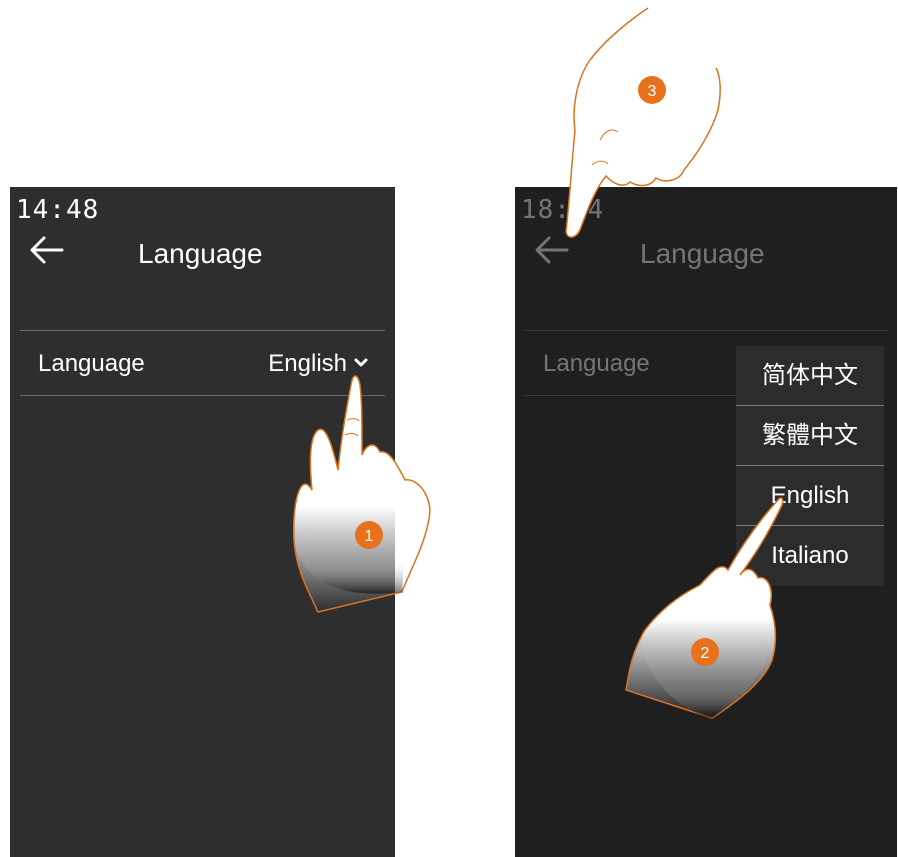 This screenshot has width=898, height=857. What do you see at coordinates (810, 436) in the screenshot?
I see `menu-item-traditional-chinese: 繁體中文` at bounding box center [810, 436].